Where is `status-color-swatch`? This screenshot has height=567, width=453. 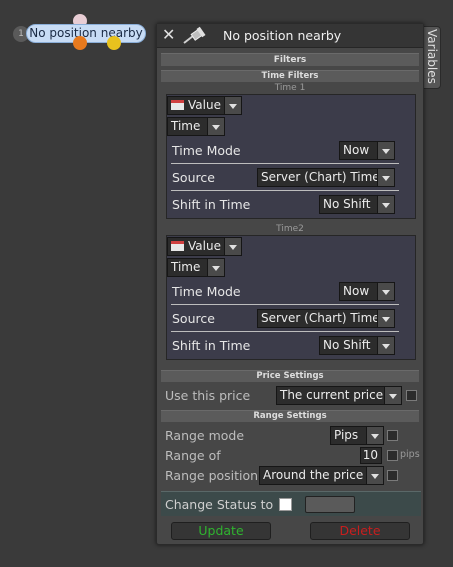
status-color-swatch is located at coordinates (330, 504).